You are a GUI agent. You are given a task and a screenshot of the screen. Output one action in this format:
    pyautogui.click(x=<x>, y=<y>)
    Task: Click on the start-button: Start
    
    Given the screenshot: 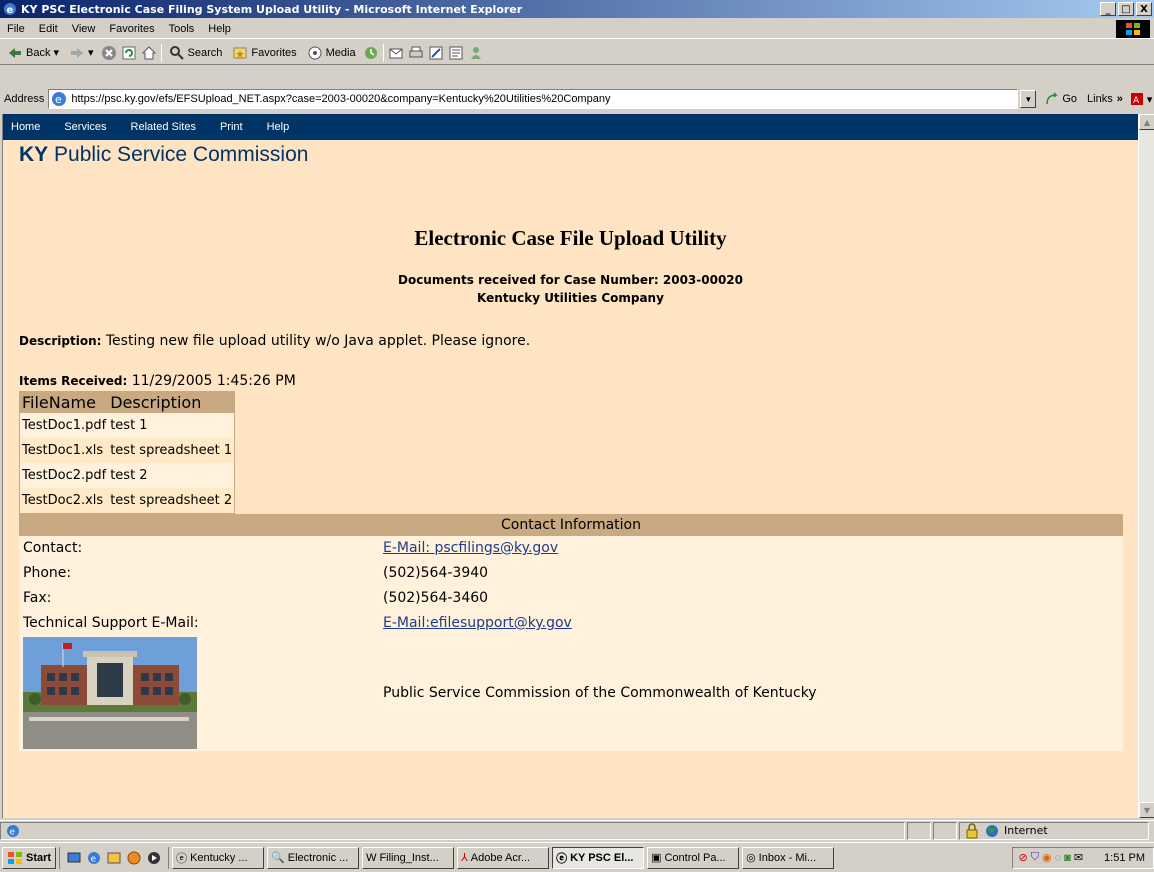 What is the action you would take?
    pyautogui.click(x=29, y=857)
    